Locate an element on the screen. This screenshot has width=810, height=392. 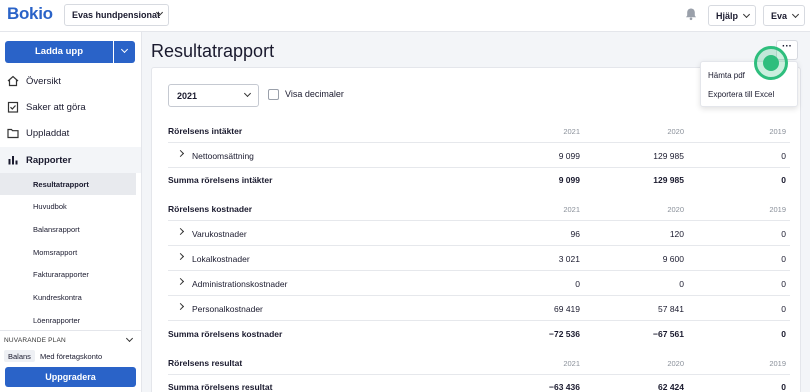
page-title: Resultatrapport is located at coordinates (213, 51).